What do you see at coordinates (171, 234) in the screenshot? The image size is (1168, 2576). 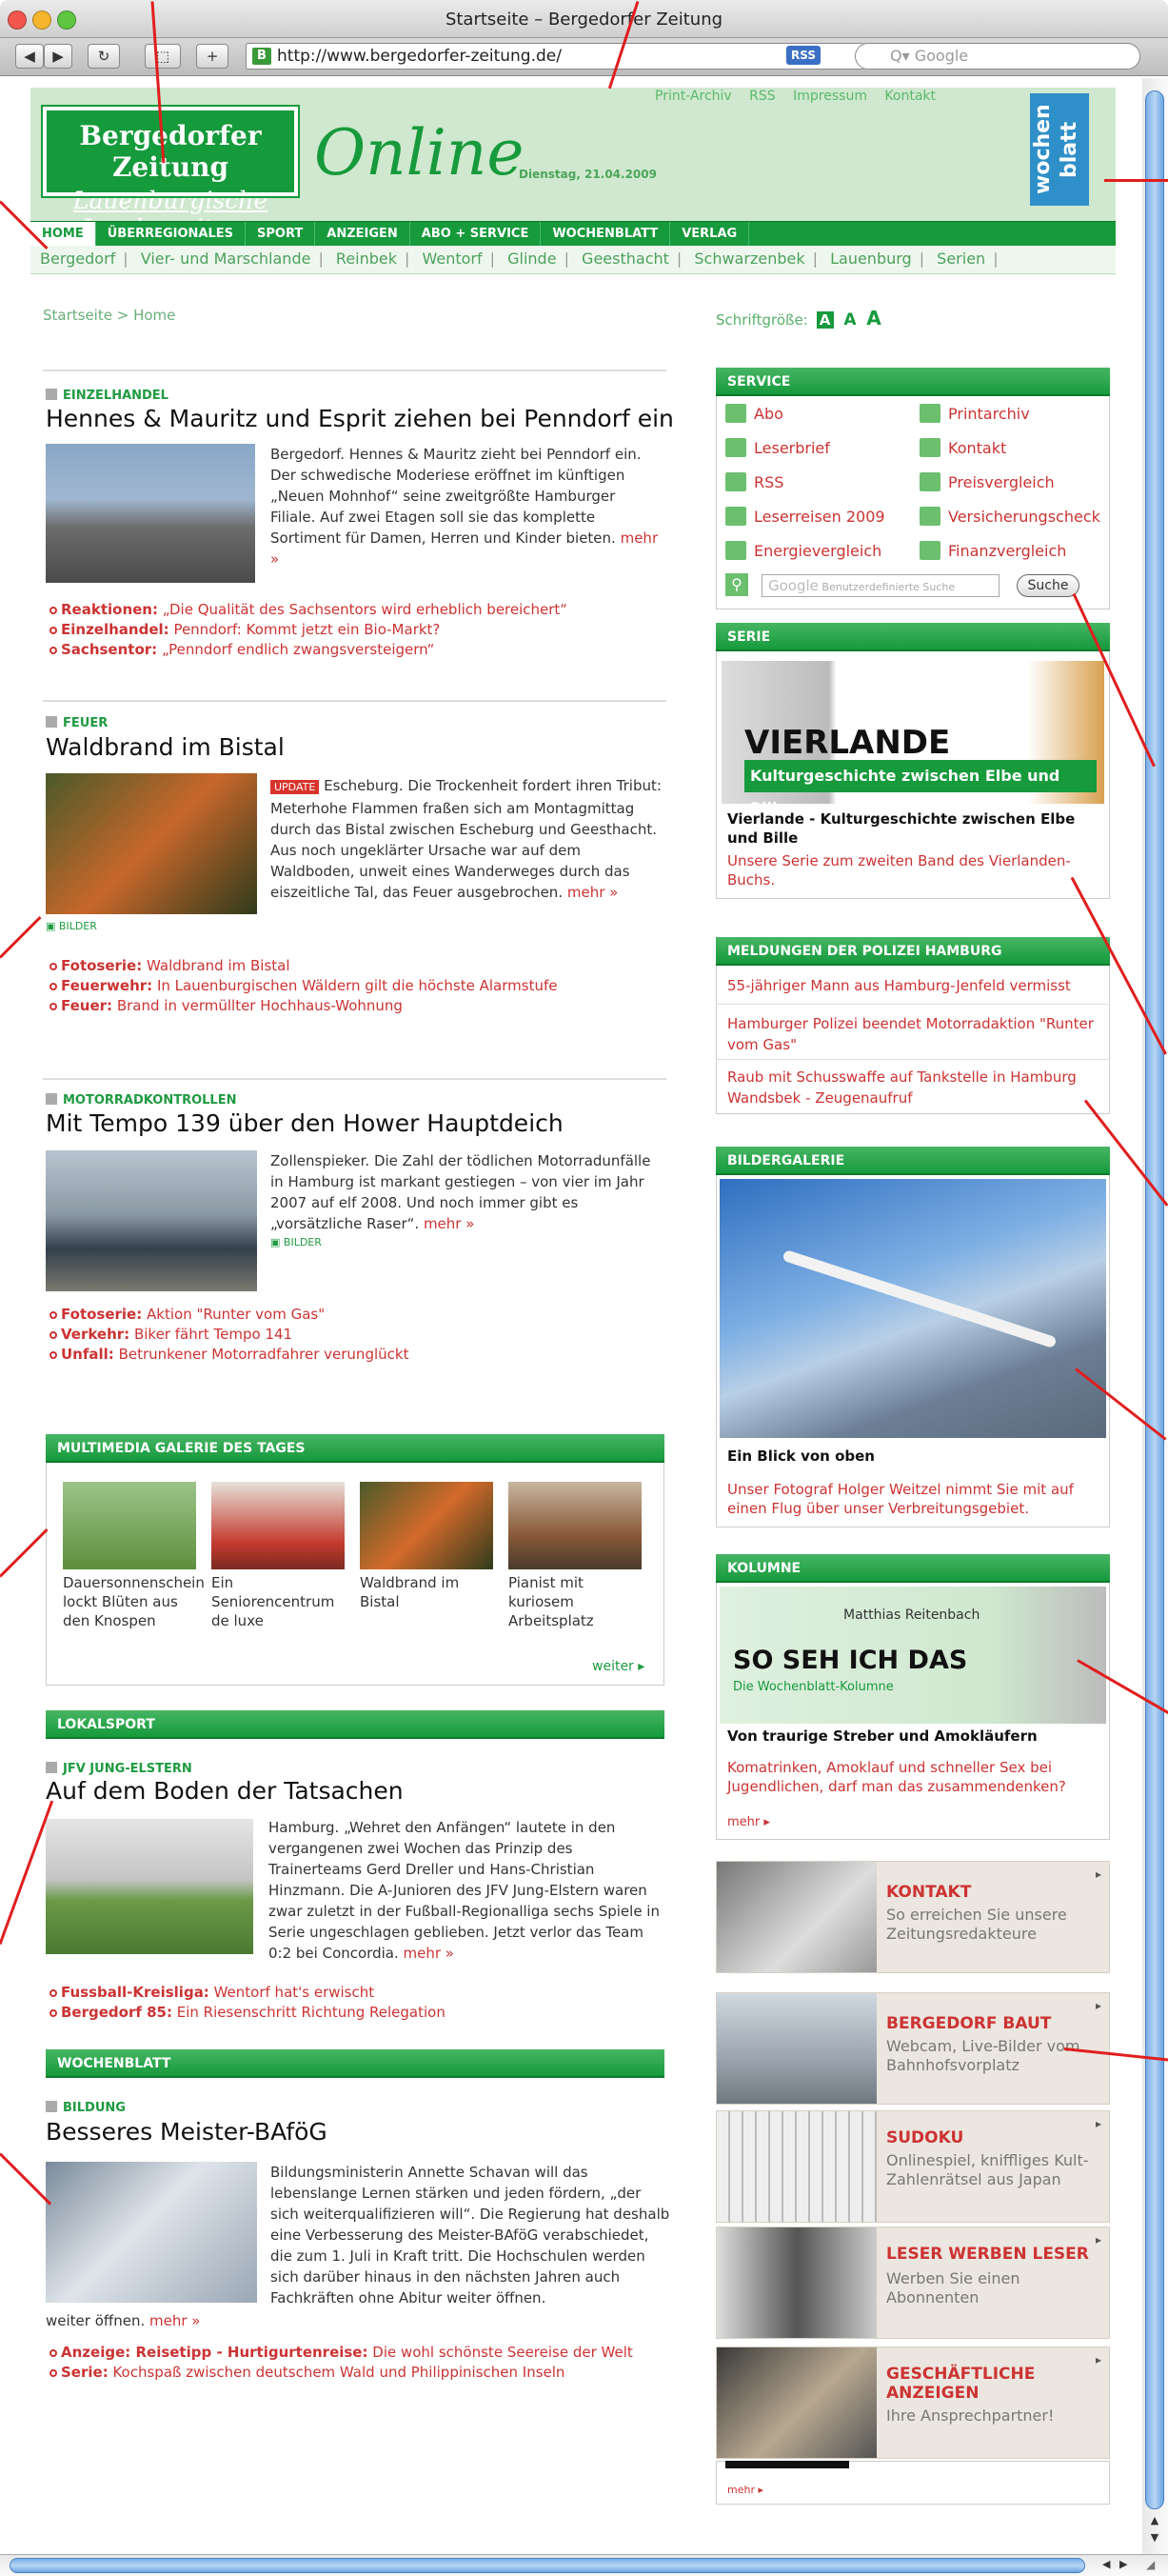 I see `nav-ueberregionales: ÜBERREGIONALES` at bounding box center [171, 234].